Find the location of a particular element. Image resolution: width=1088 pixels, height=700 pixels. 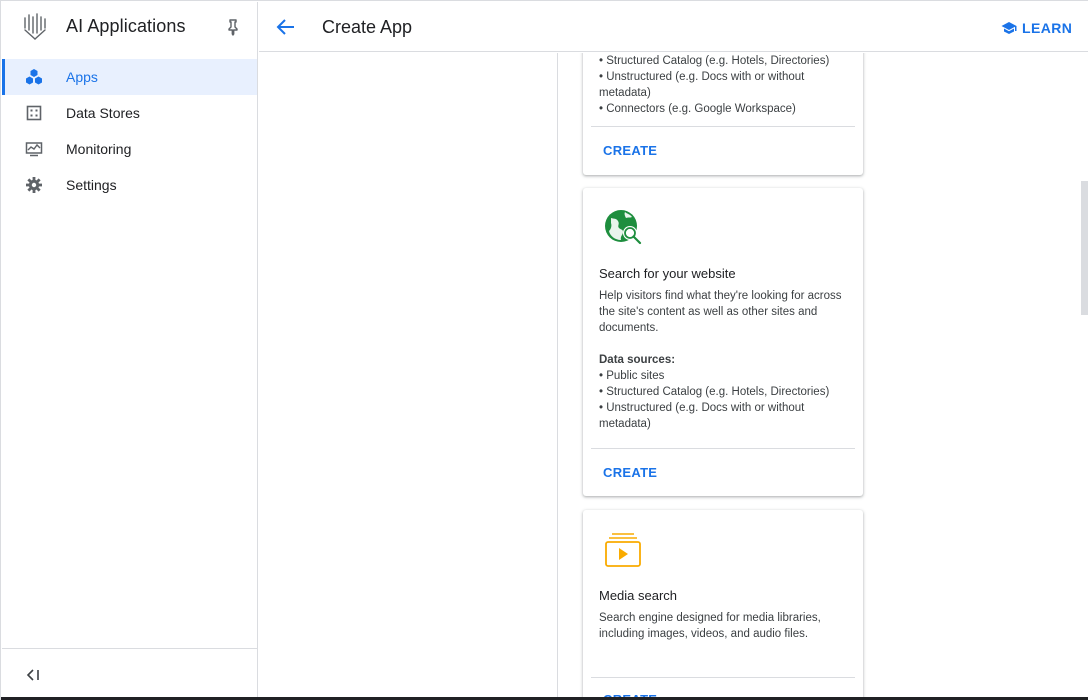

sidebar-item-data-stores: Data Stores is located at coordinates (129, 113).